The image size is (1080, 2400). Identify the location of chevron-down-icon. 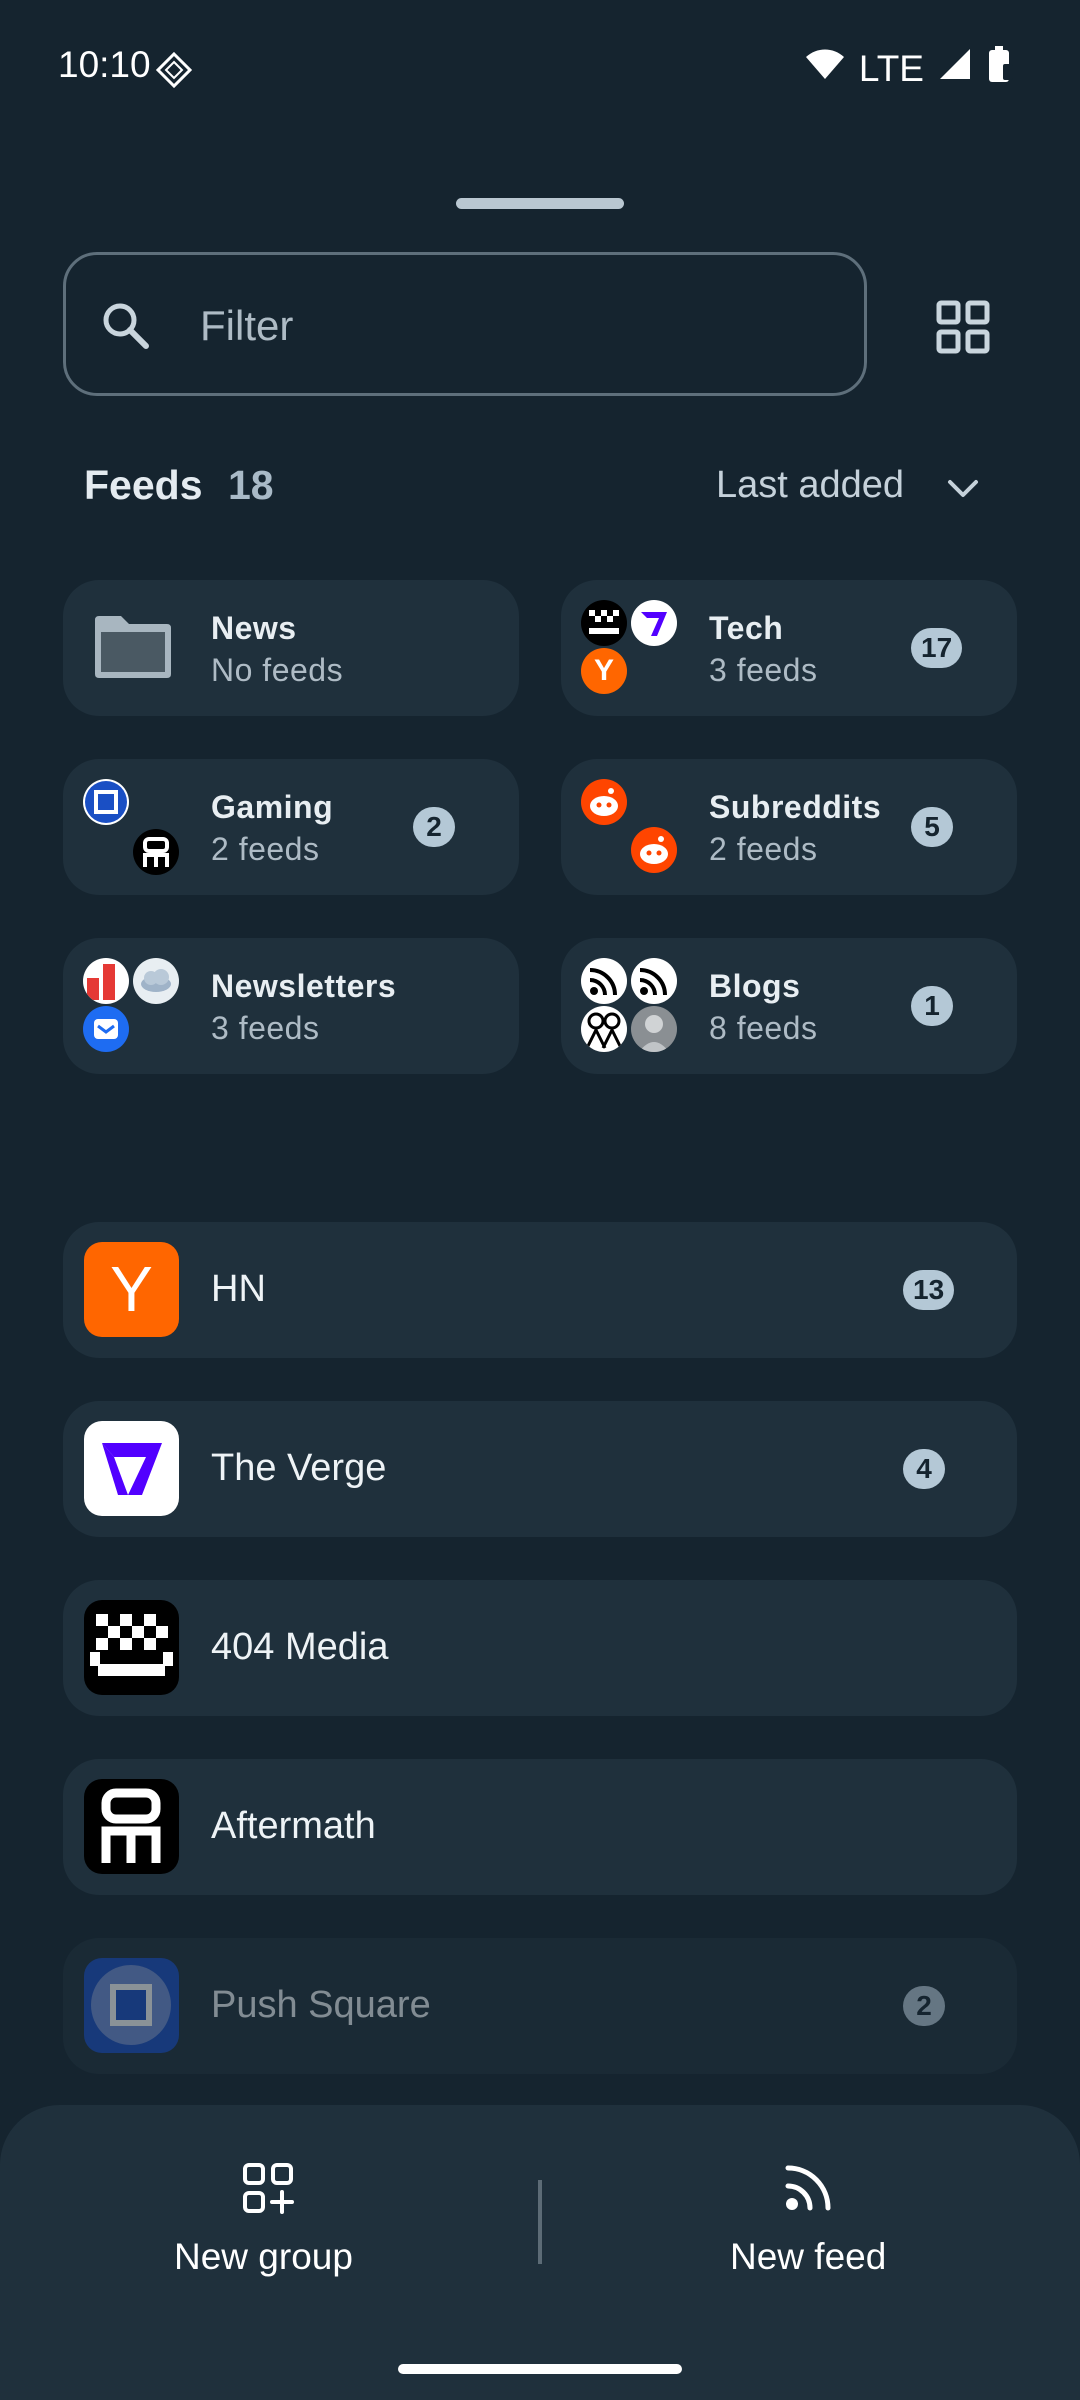
(963, 489).